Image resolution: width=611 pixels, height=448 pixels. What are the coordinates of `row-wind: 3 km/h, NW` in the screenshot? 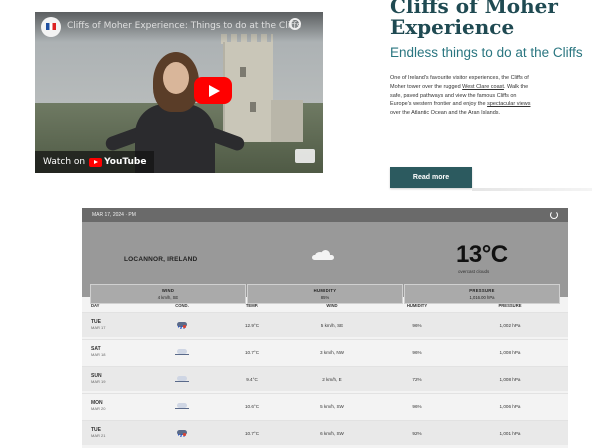 It's located at (332, 352).